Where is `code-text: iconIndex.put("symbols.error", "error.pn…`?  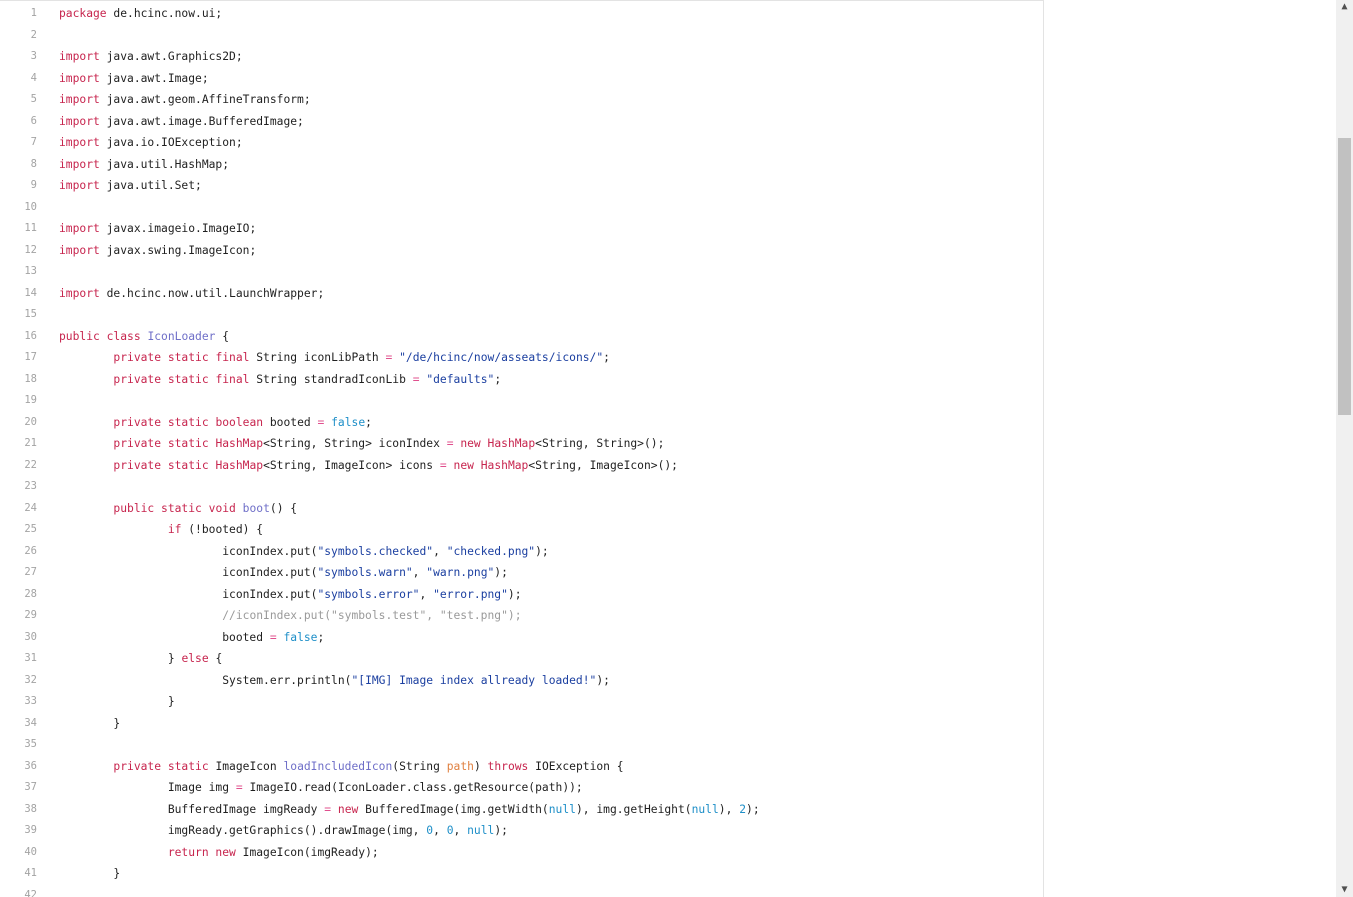 code-text: iconIndex.put("symbols.error", "error.pn… is located at coordinates (290, 595).